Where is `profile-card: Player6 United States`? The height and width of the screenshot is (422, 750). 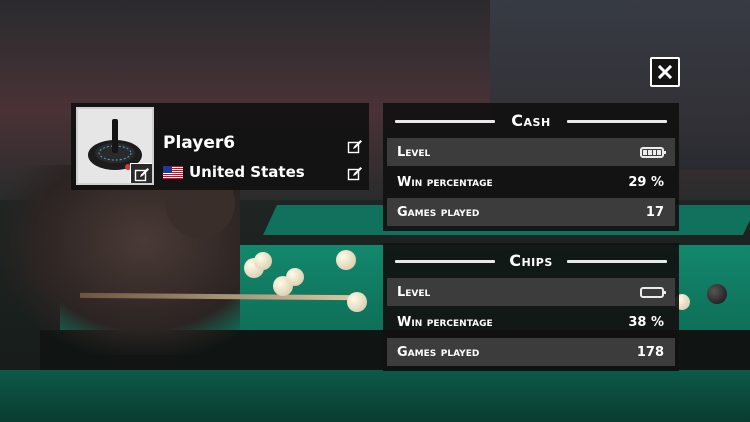 profile-card: Player6 United States is located at coordinates (220, 146).